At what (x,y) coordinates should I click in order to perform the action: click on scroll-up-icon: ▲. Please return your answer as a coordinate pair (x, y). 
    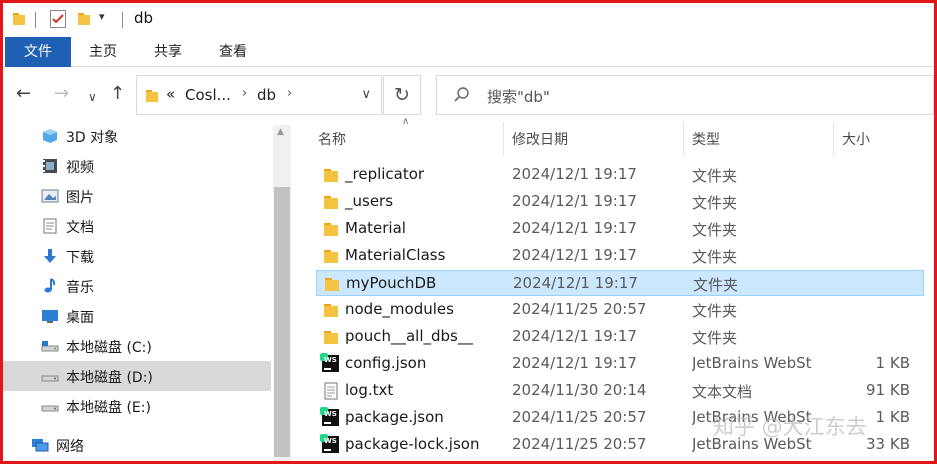
    Looking at the image, I should click on (280, 132).